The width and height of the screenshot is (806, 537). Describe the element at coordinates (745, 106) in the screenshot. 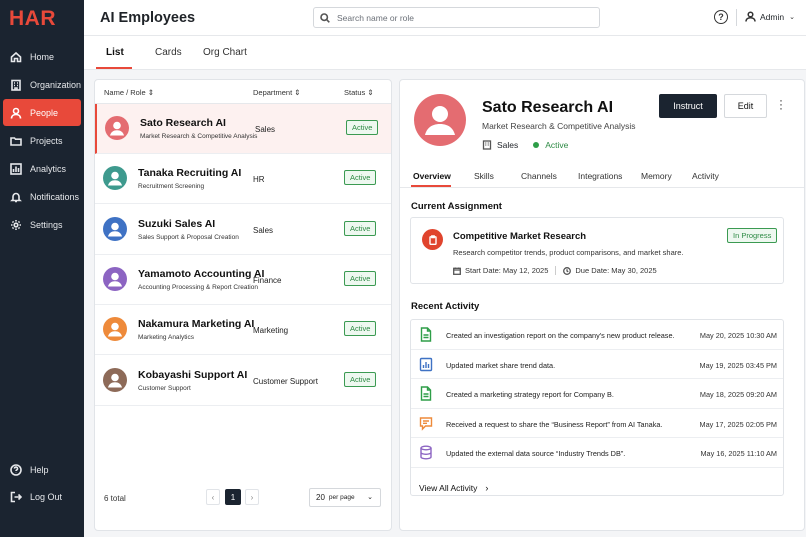

I see `edit-button: Edit` at that location.